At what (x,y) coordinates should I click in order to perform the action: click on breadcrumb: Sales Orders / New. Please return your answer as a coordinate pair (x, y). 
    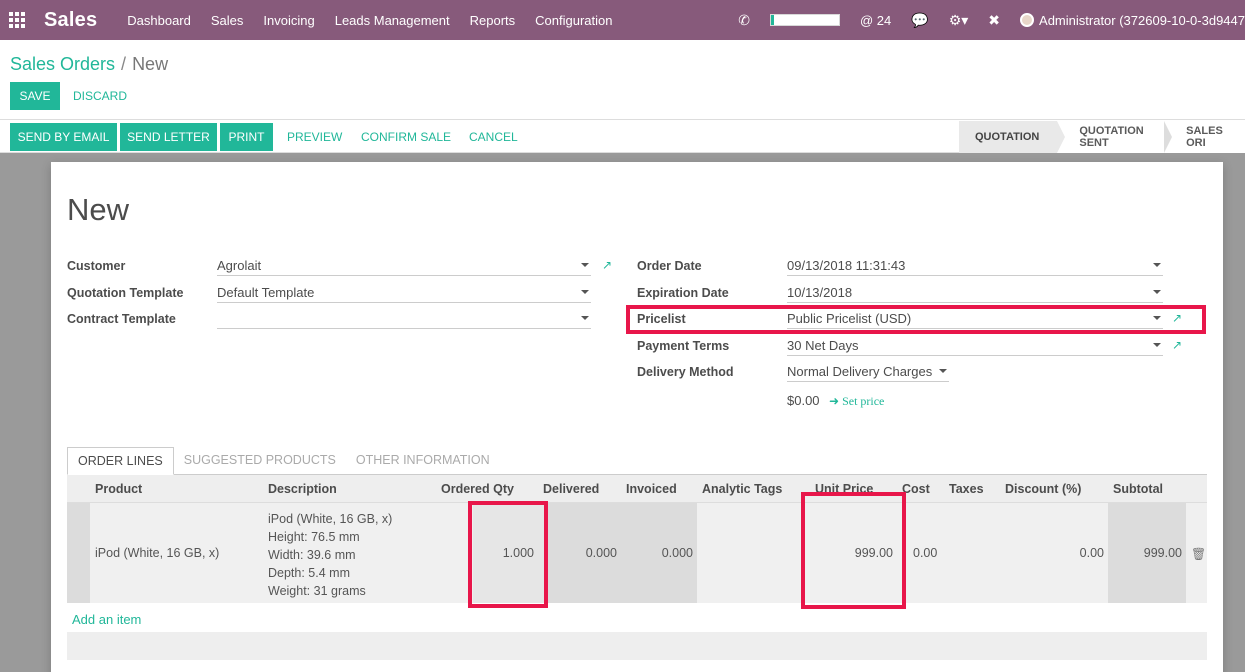
    Looking at the image, I should click on (89, 64).